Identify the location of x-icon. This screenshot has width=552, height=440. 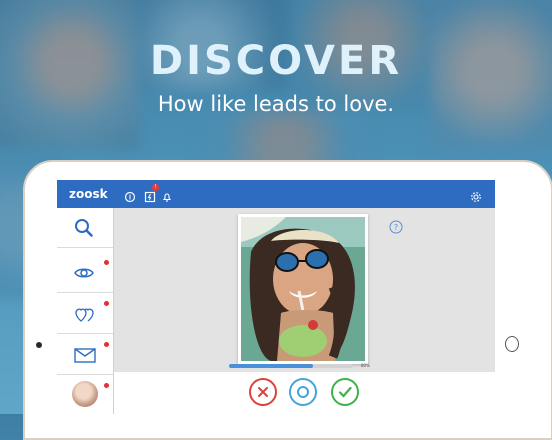
(263, 392).